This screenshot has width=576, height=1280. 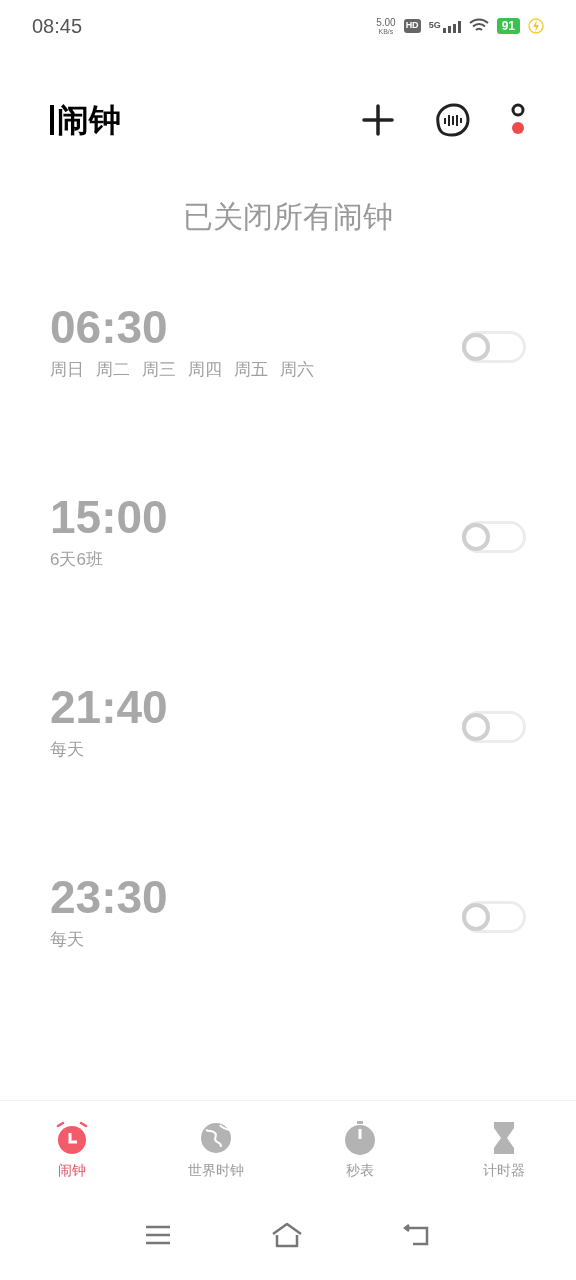 What do you see at coordinates (216, 1138) in the screenshot?
I see `globe-icon` at bounding box center [216, 1138].